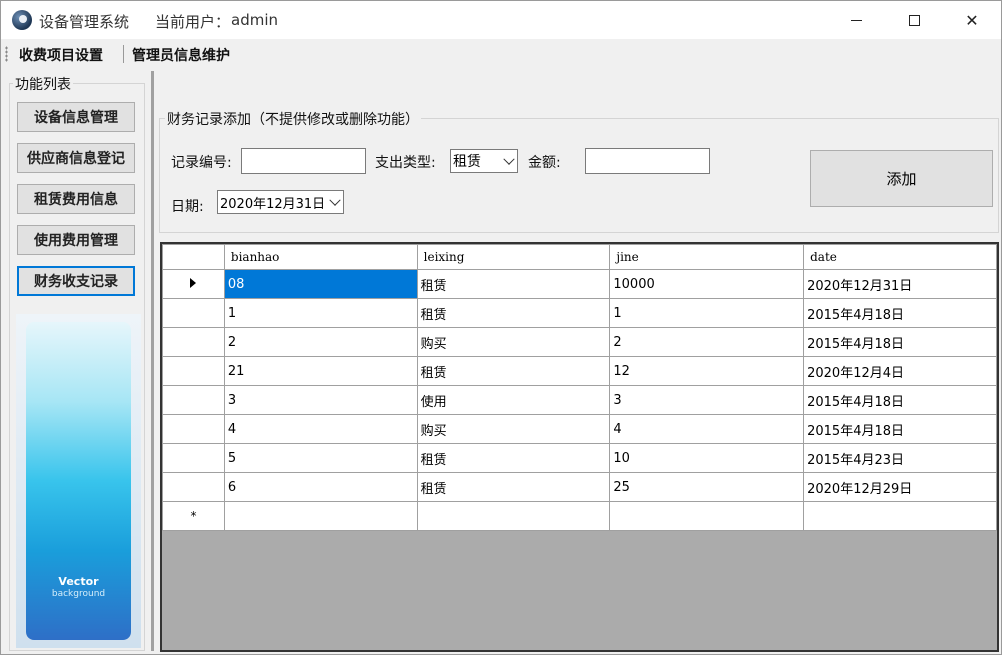 The width and height of the screenshot is (1002, 655). Describe the element at coordinates (484, 161) in the screenshot. I see `expense-type-select: 租赁` at that location.